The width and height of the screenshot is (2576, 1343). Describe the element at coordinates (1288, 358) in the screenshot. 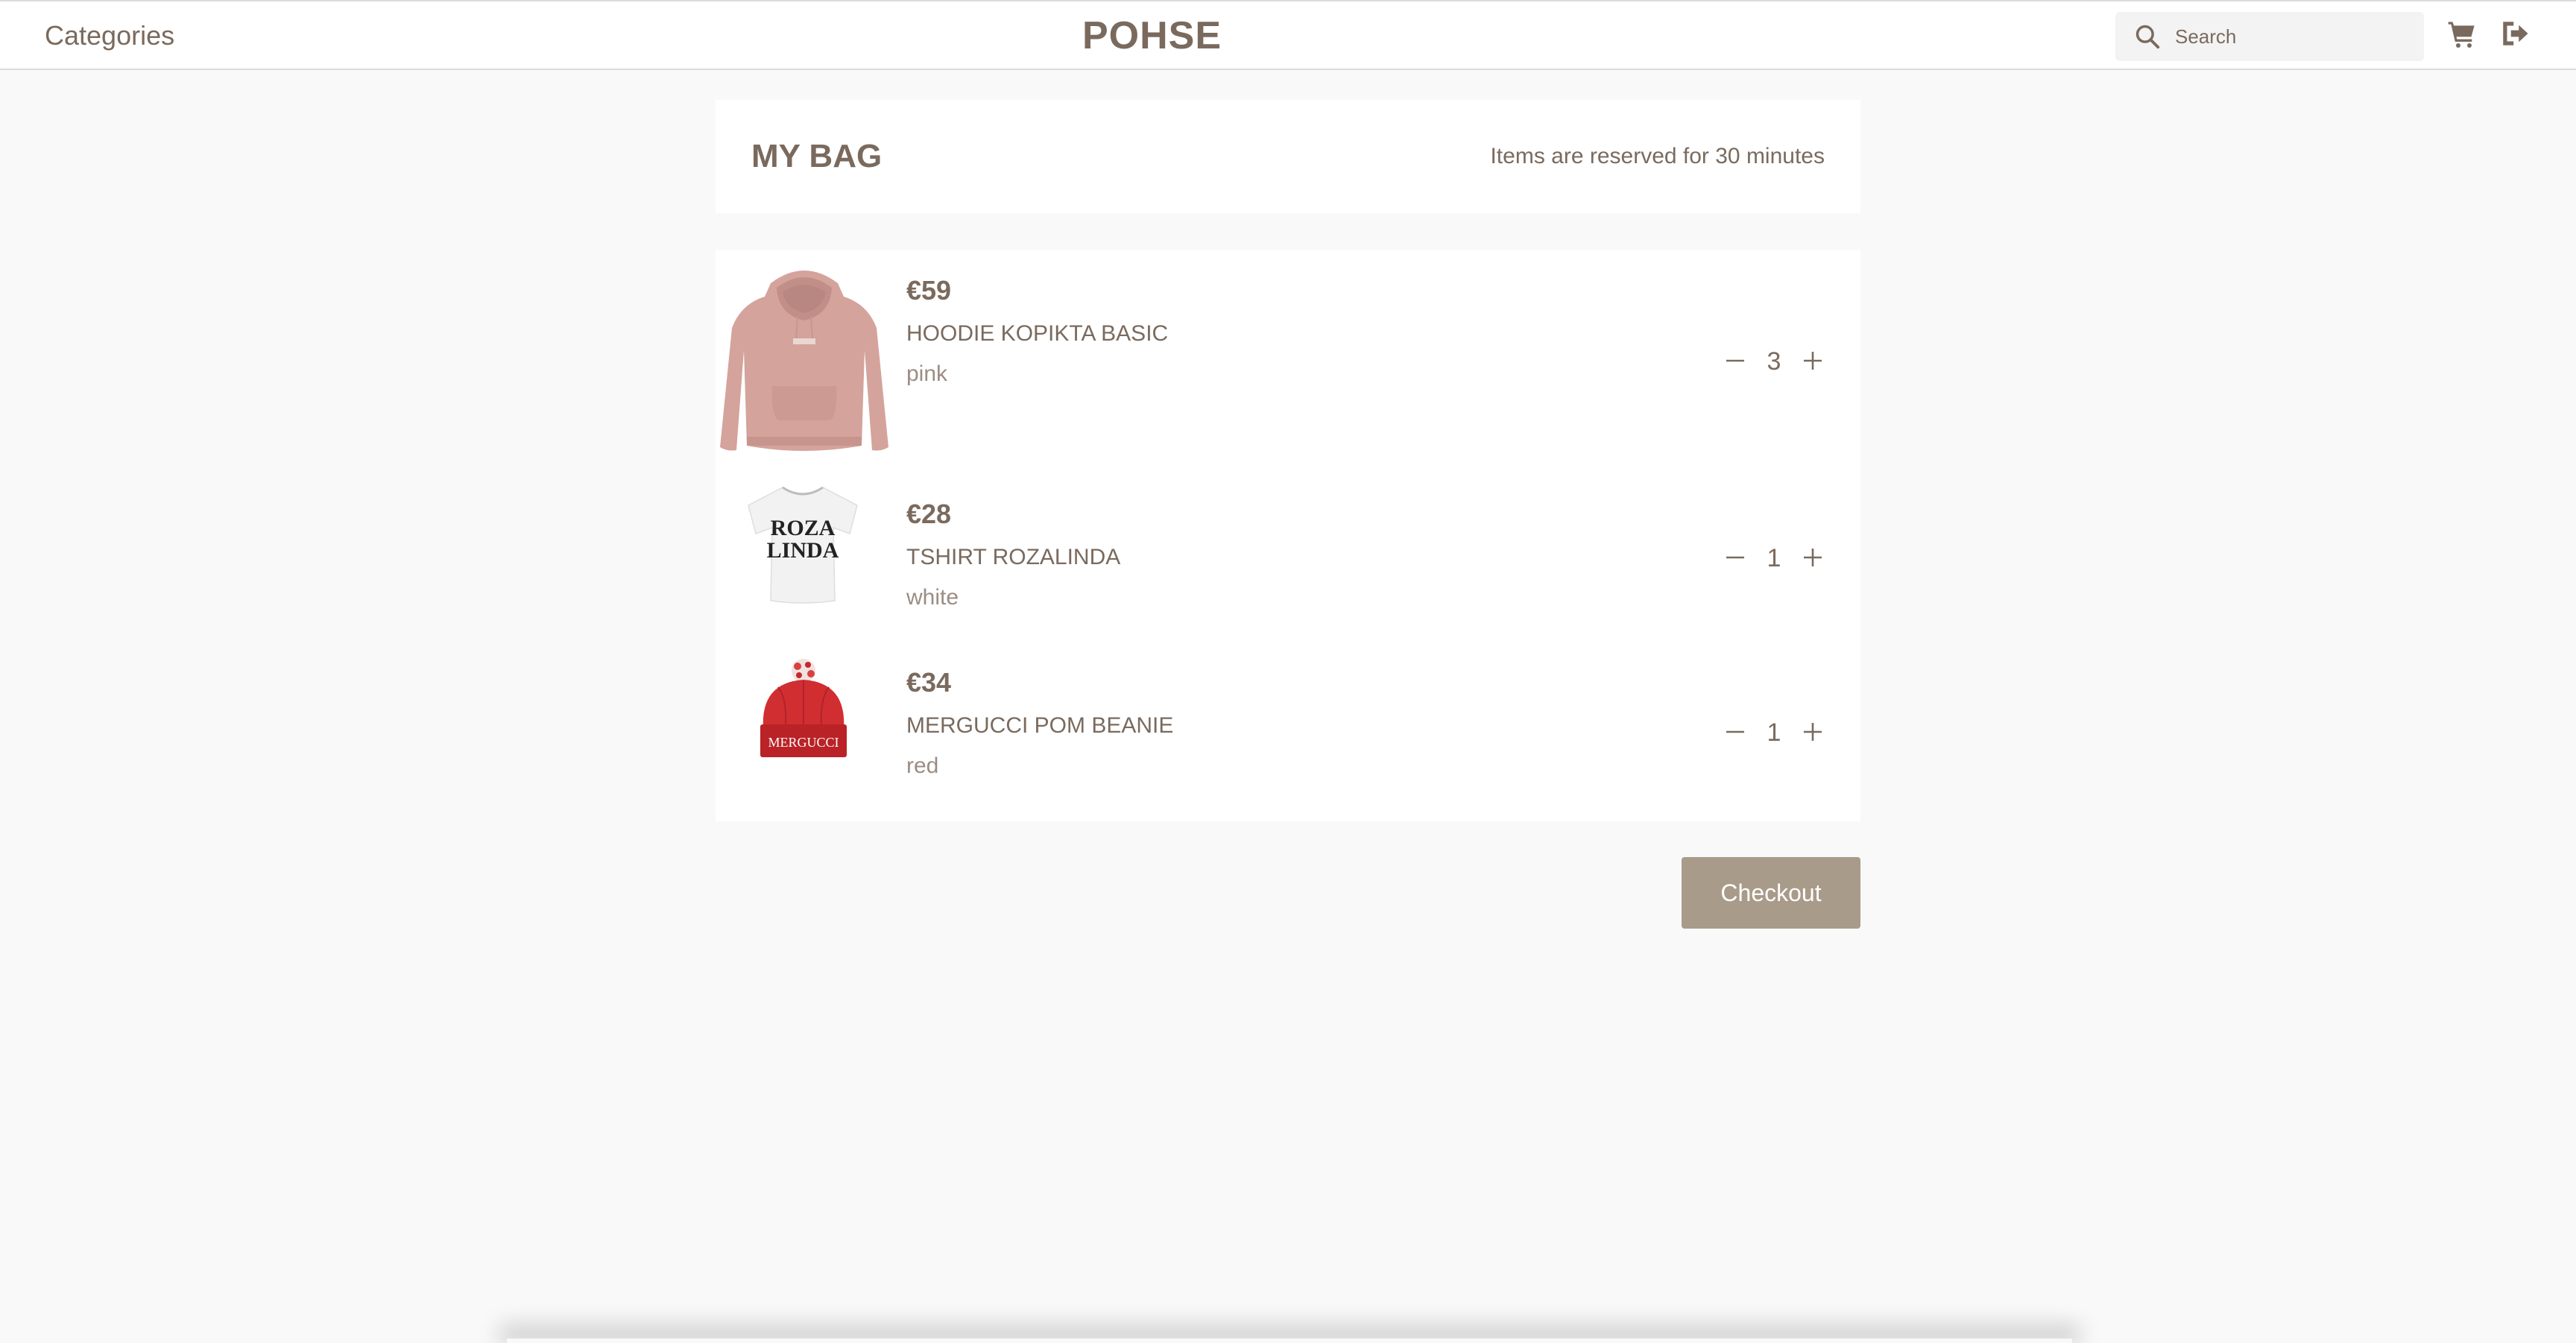

I see `bag-item: €59 HOODIE KOPIKTA BASIC pink 3` at that location.